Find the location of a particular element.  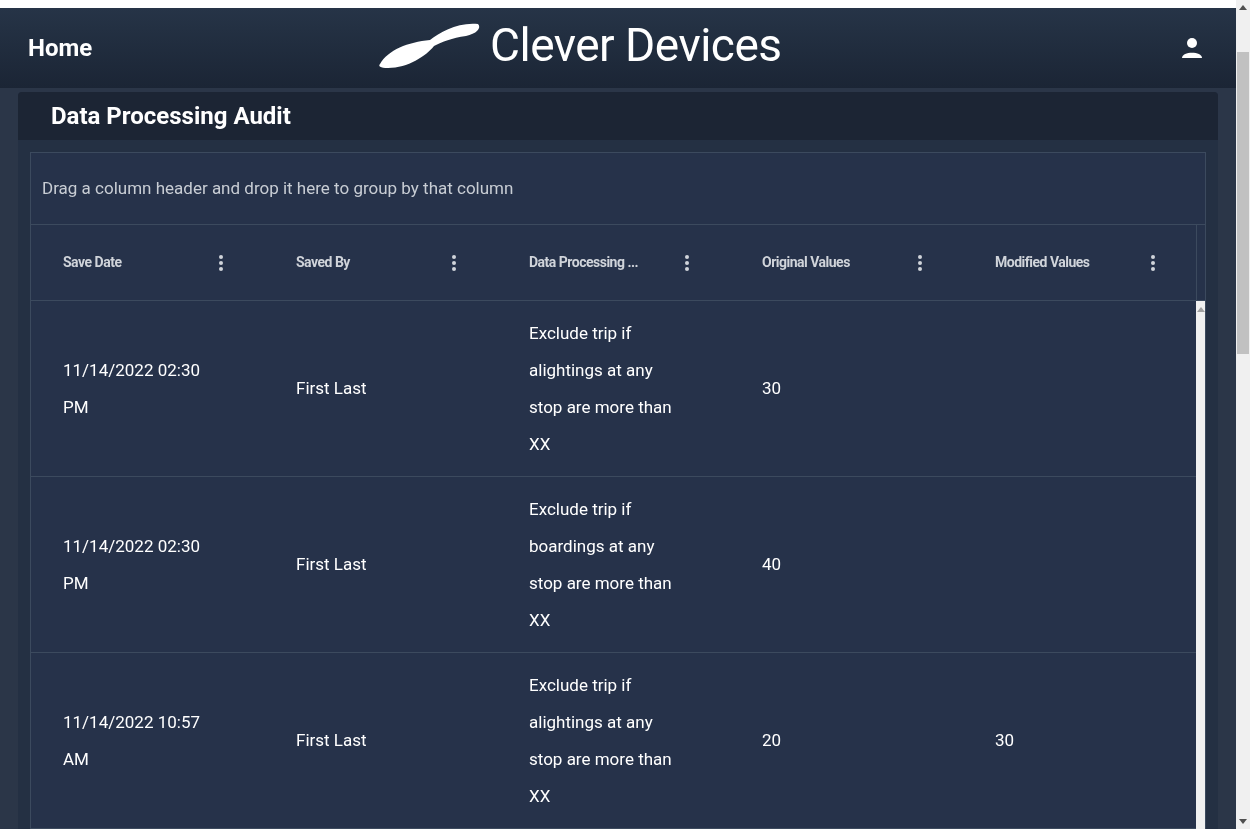

user-icon is located at coordinates (1192, 48).